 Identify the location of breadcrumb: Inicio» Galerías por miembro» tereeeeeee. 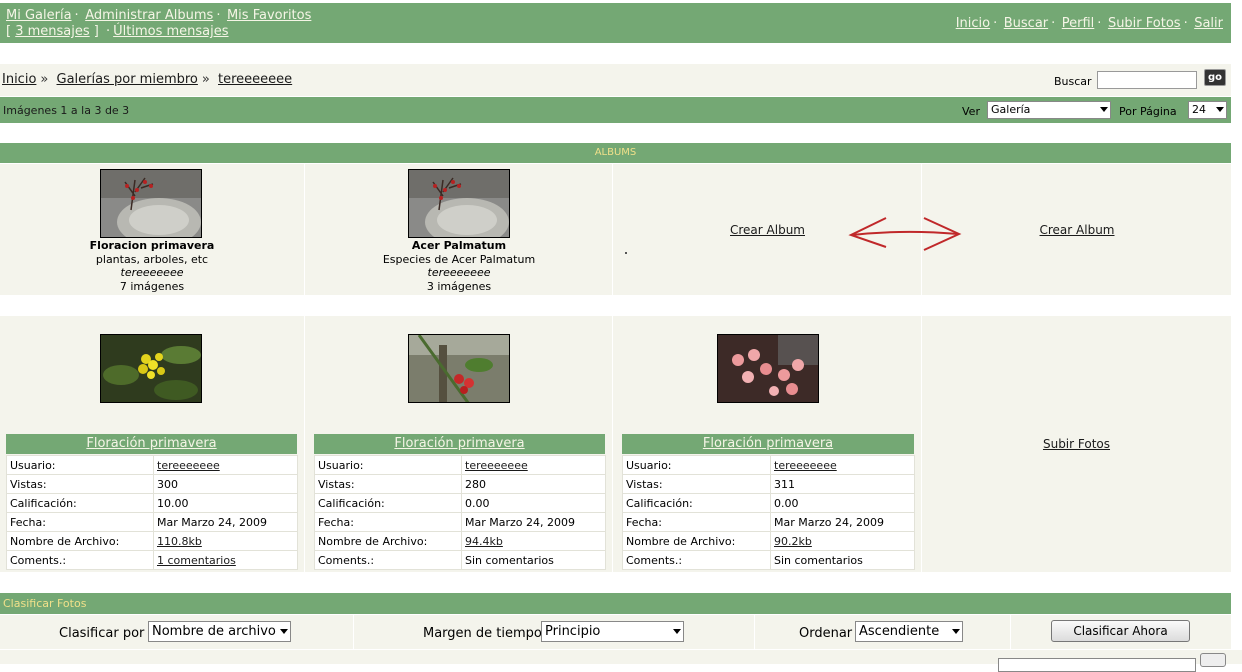
(147, 79).